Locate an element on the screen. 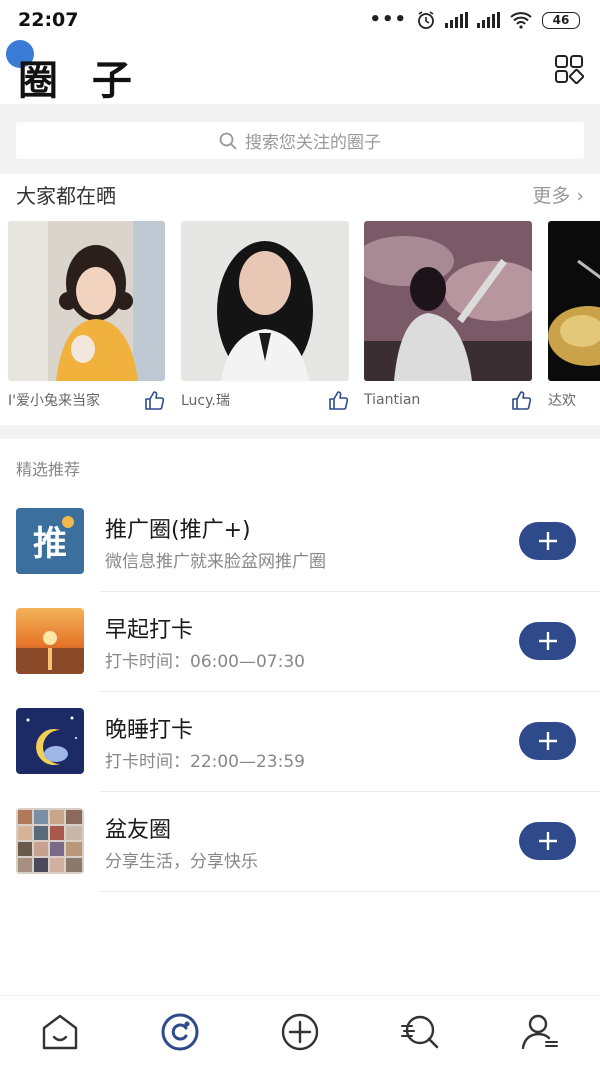  group-name: 盆友圈 is located at coordinates (138, 830).